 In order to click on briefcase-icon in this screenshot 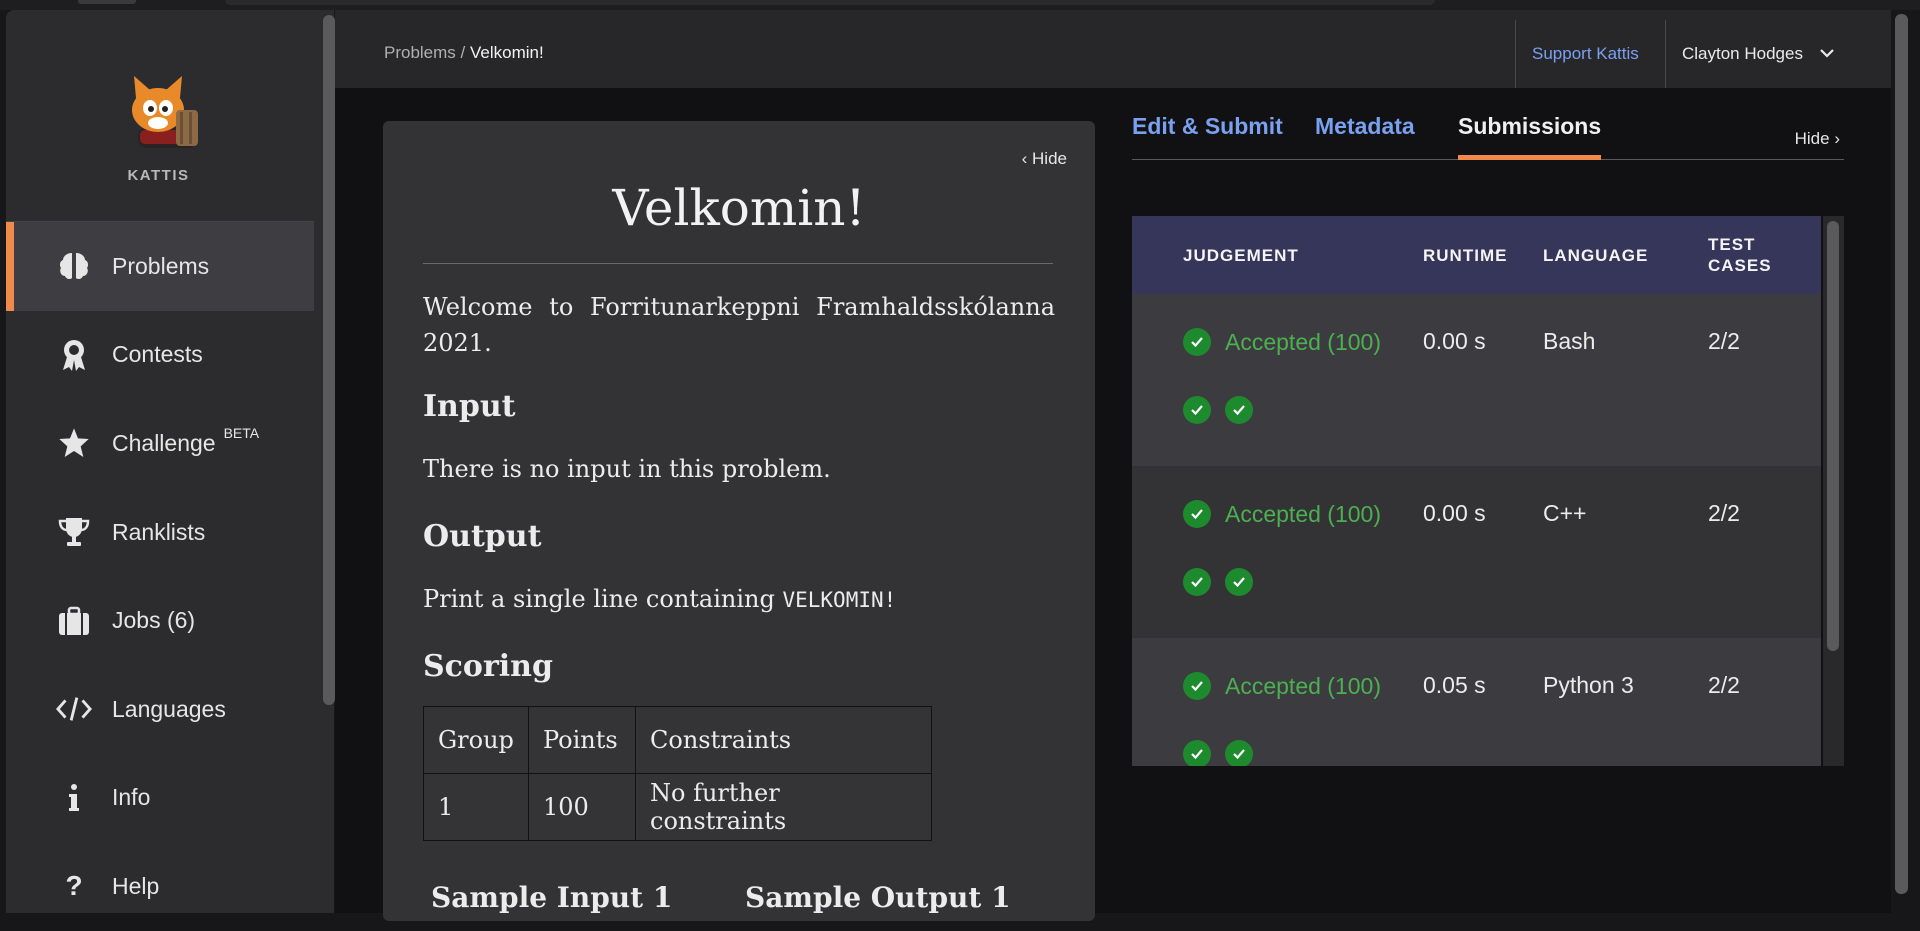, I will do `click(74, 621)`.